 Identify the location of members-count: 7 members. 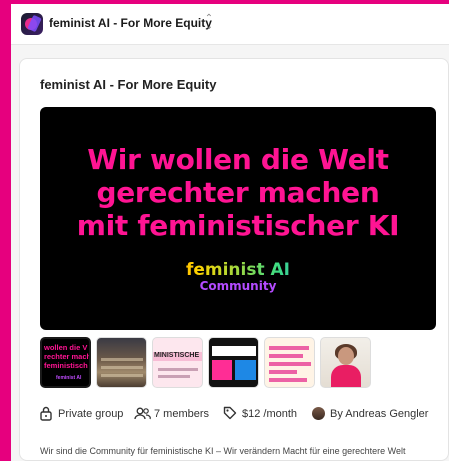
(181, 414).